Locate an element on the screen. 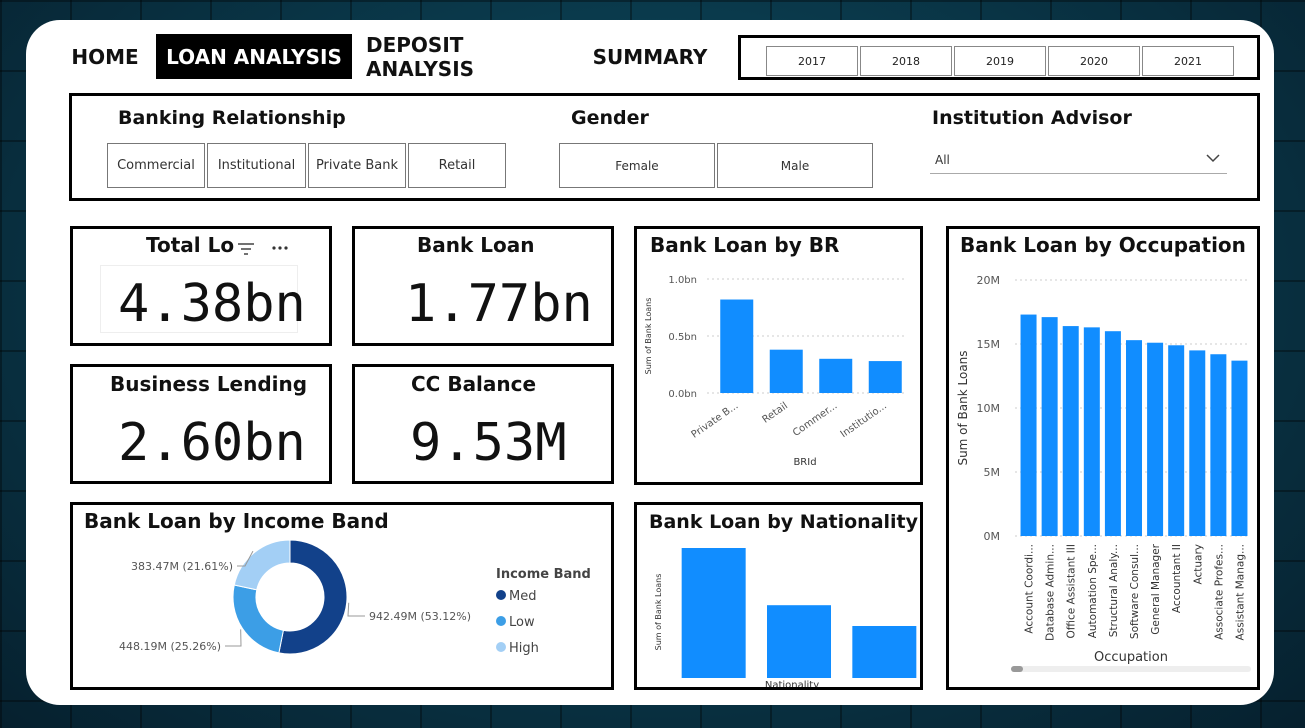 The height and width of the screenshot is (728, 1305). chart-title-occupation: Bank Loan by Occupation is located at coordinates (1103, 245).